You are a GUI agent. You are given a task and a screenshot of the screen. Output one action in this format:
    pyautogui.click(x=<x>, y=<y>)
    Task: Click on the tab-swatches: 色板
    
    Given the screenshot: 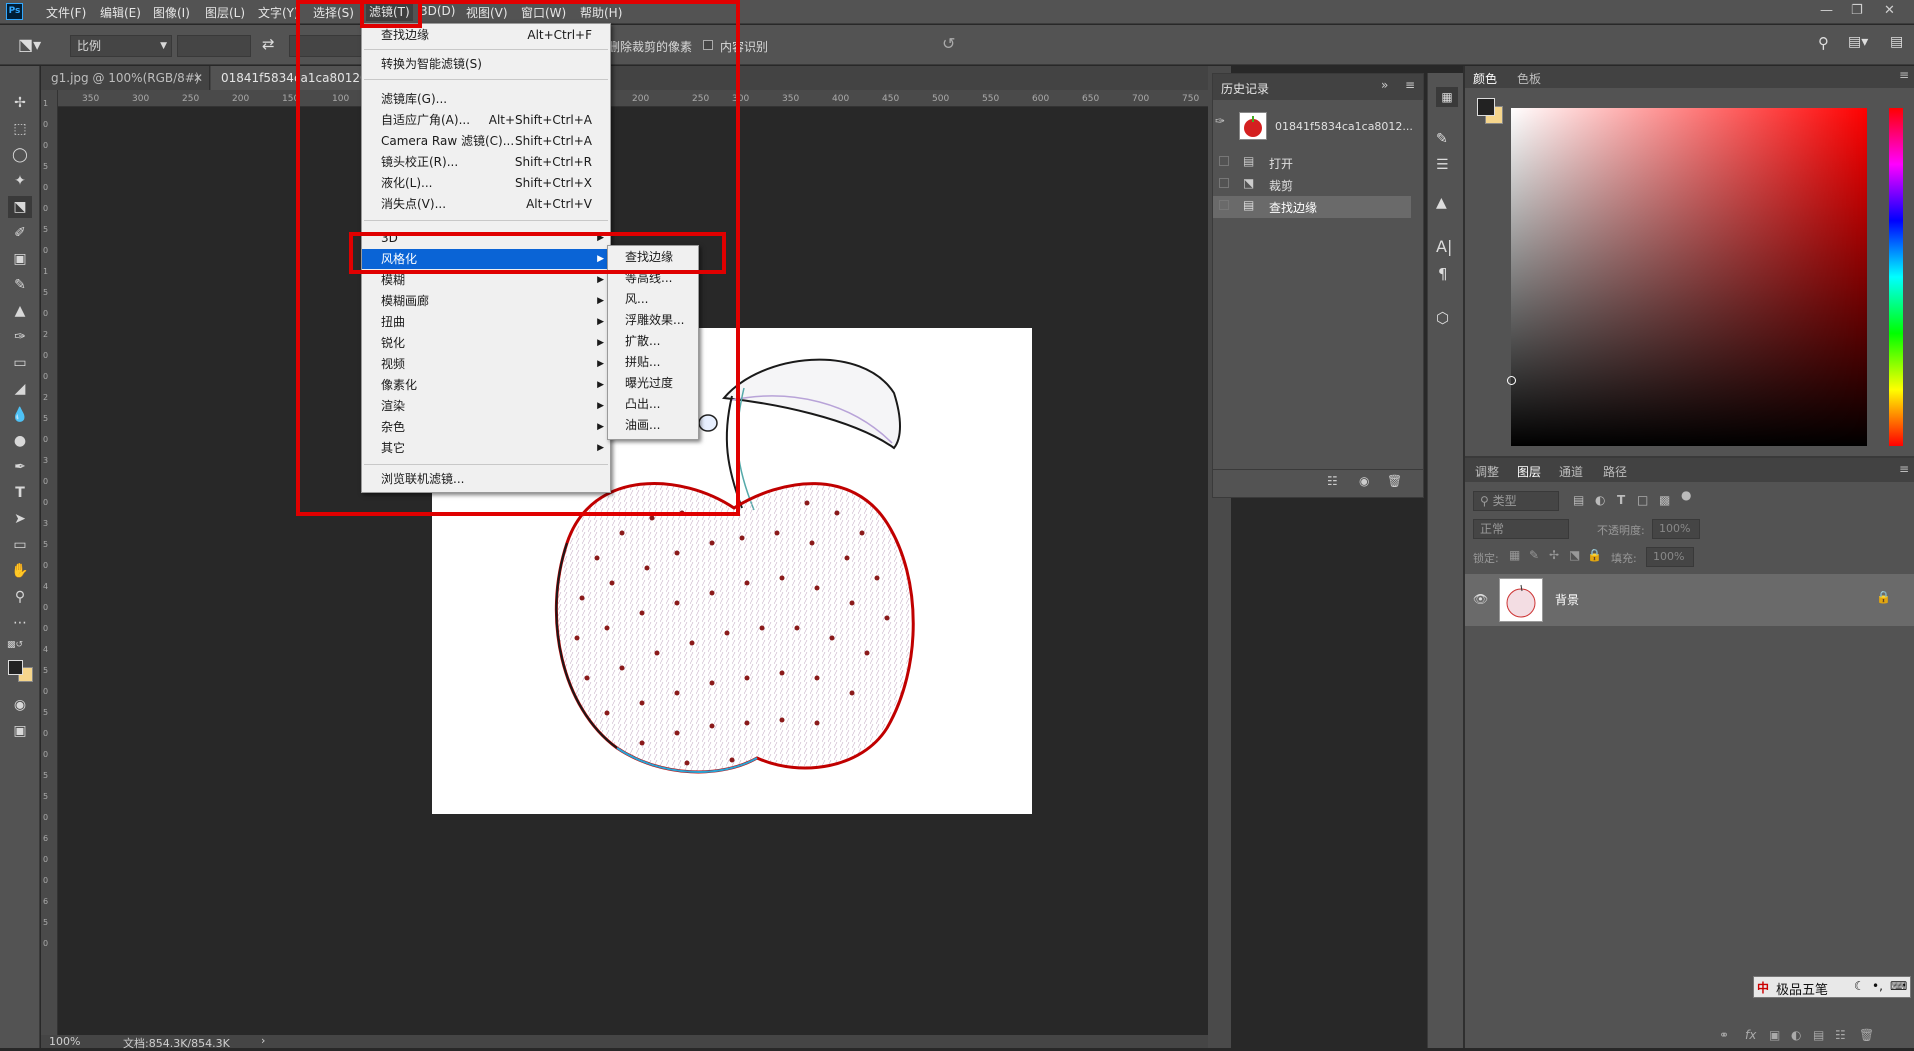 What is the action you would take?
    pyautogui.click(x=1529, y=78)
    